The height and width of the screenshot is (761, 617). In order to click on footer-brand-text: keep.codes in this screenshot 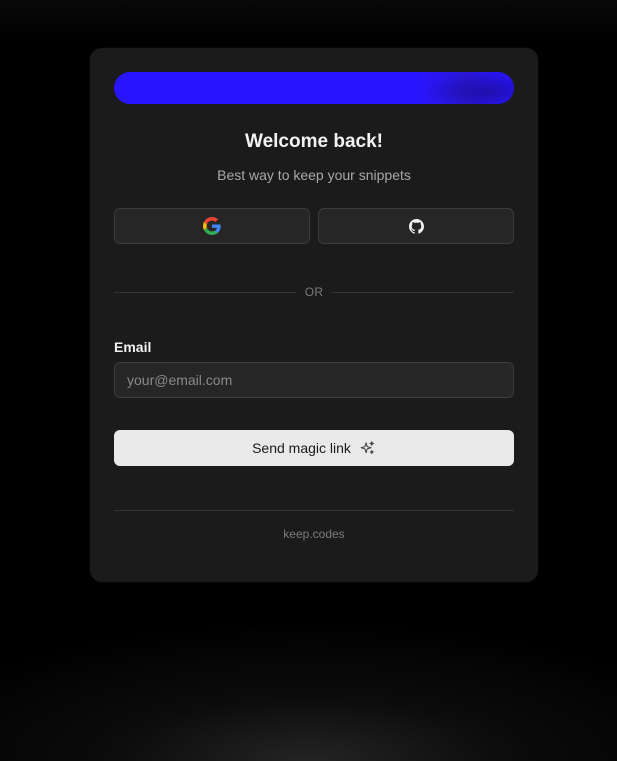, I will do `click(314, 534)`.